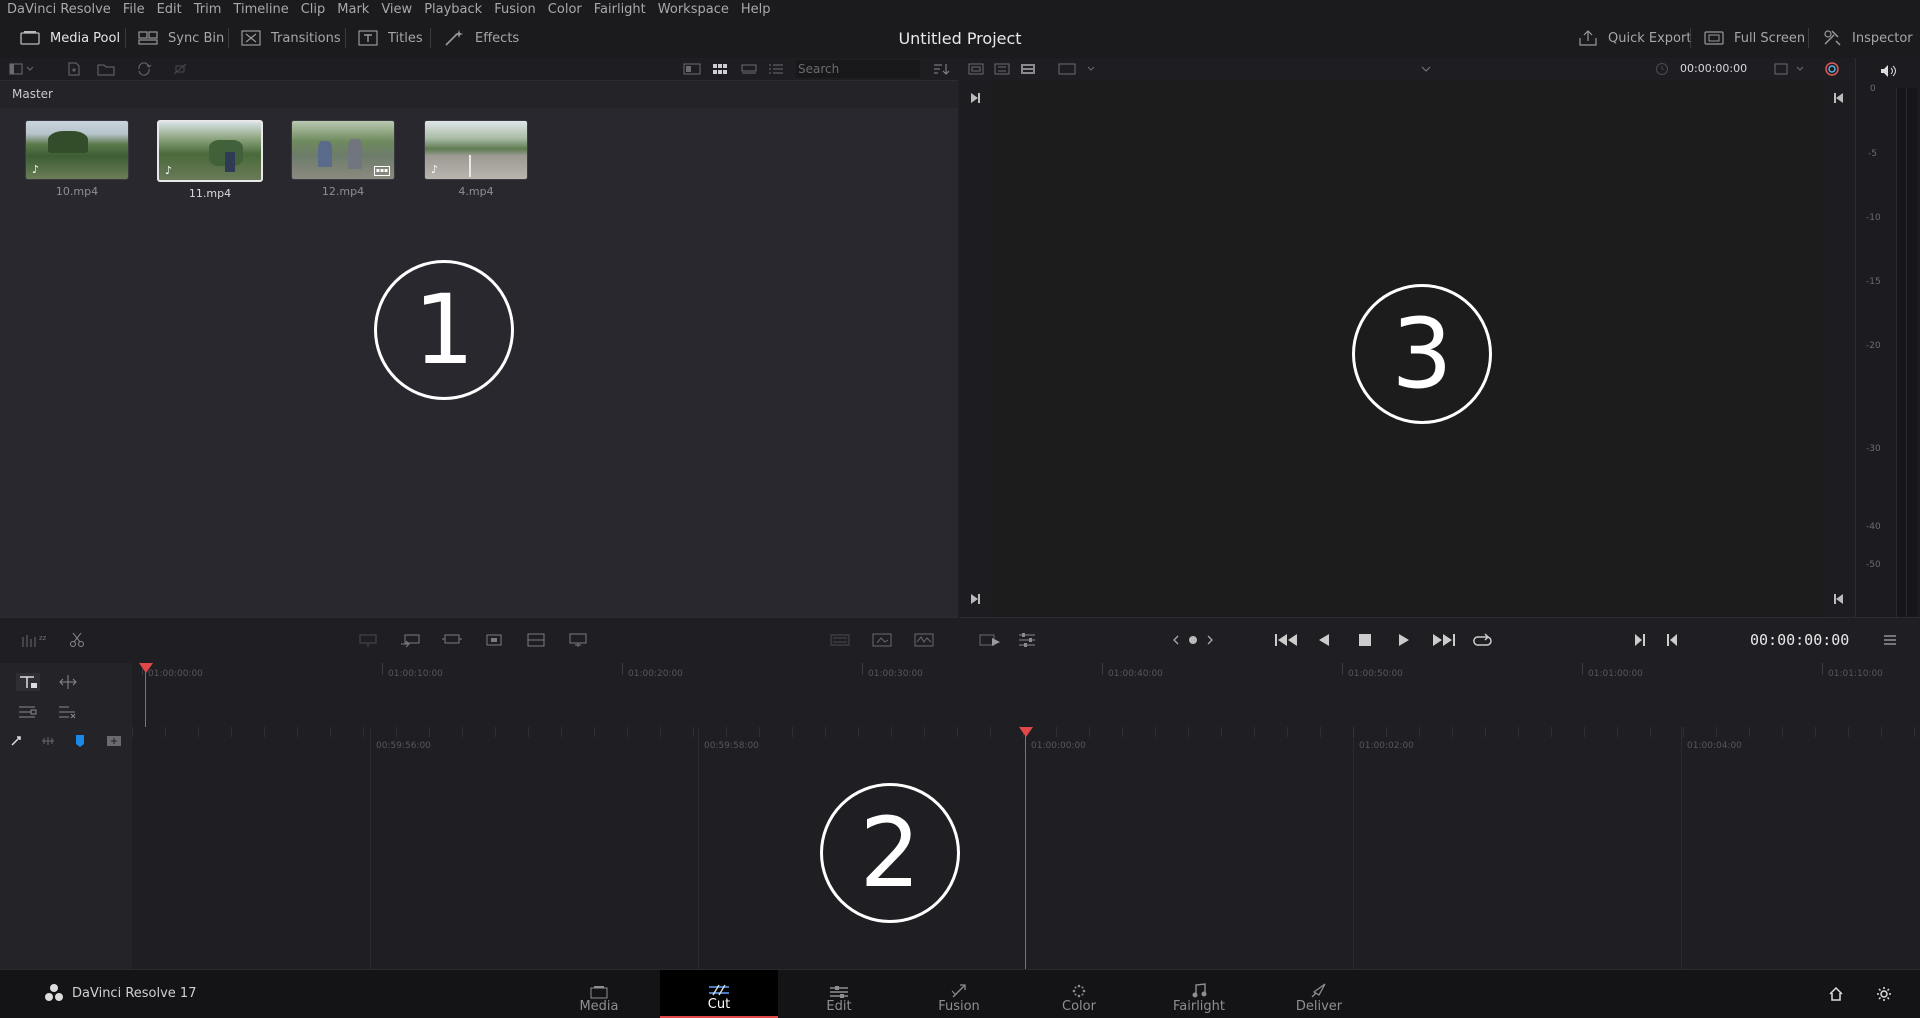  What do you see at coordinates (1210, 640) in the screenshot?
I see `next-chevron-icon` at bounding box center [1210, 640].